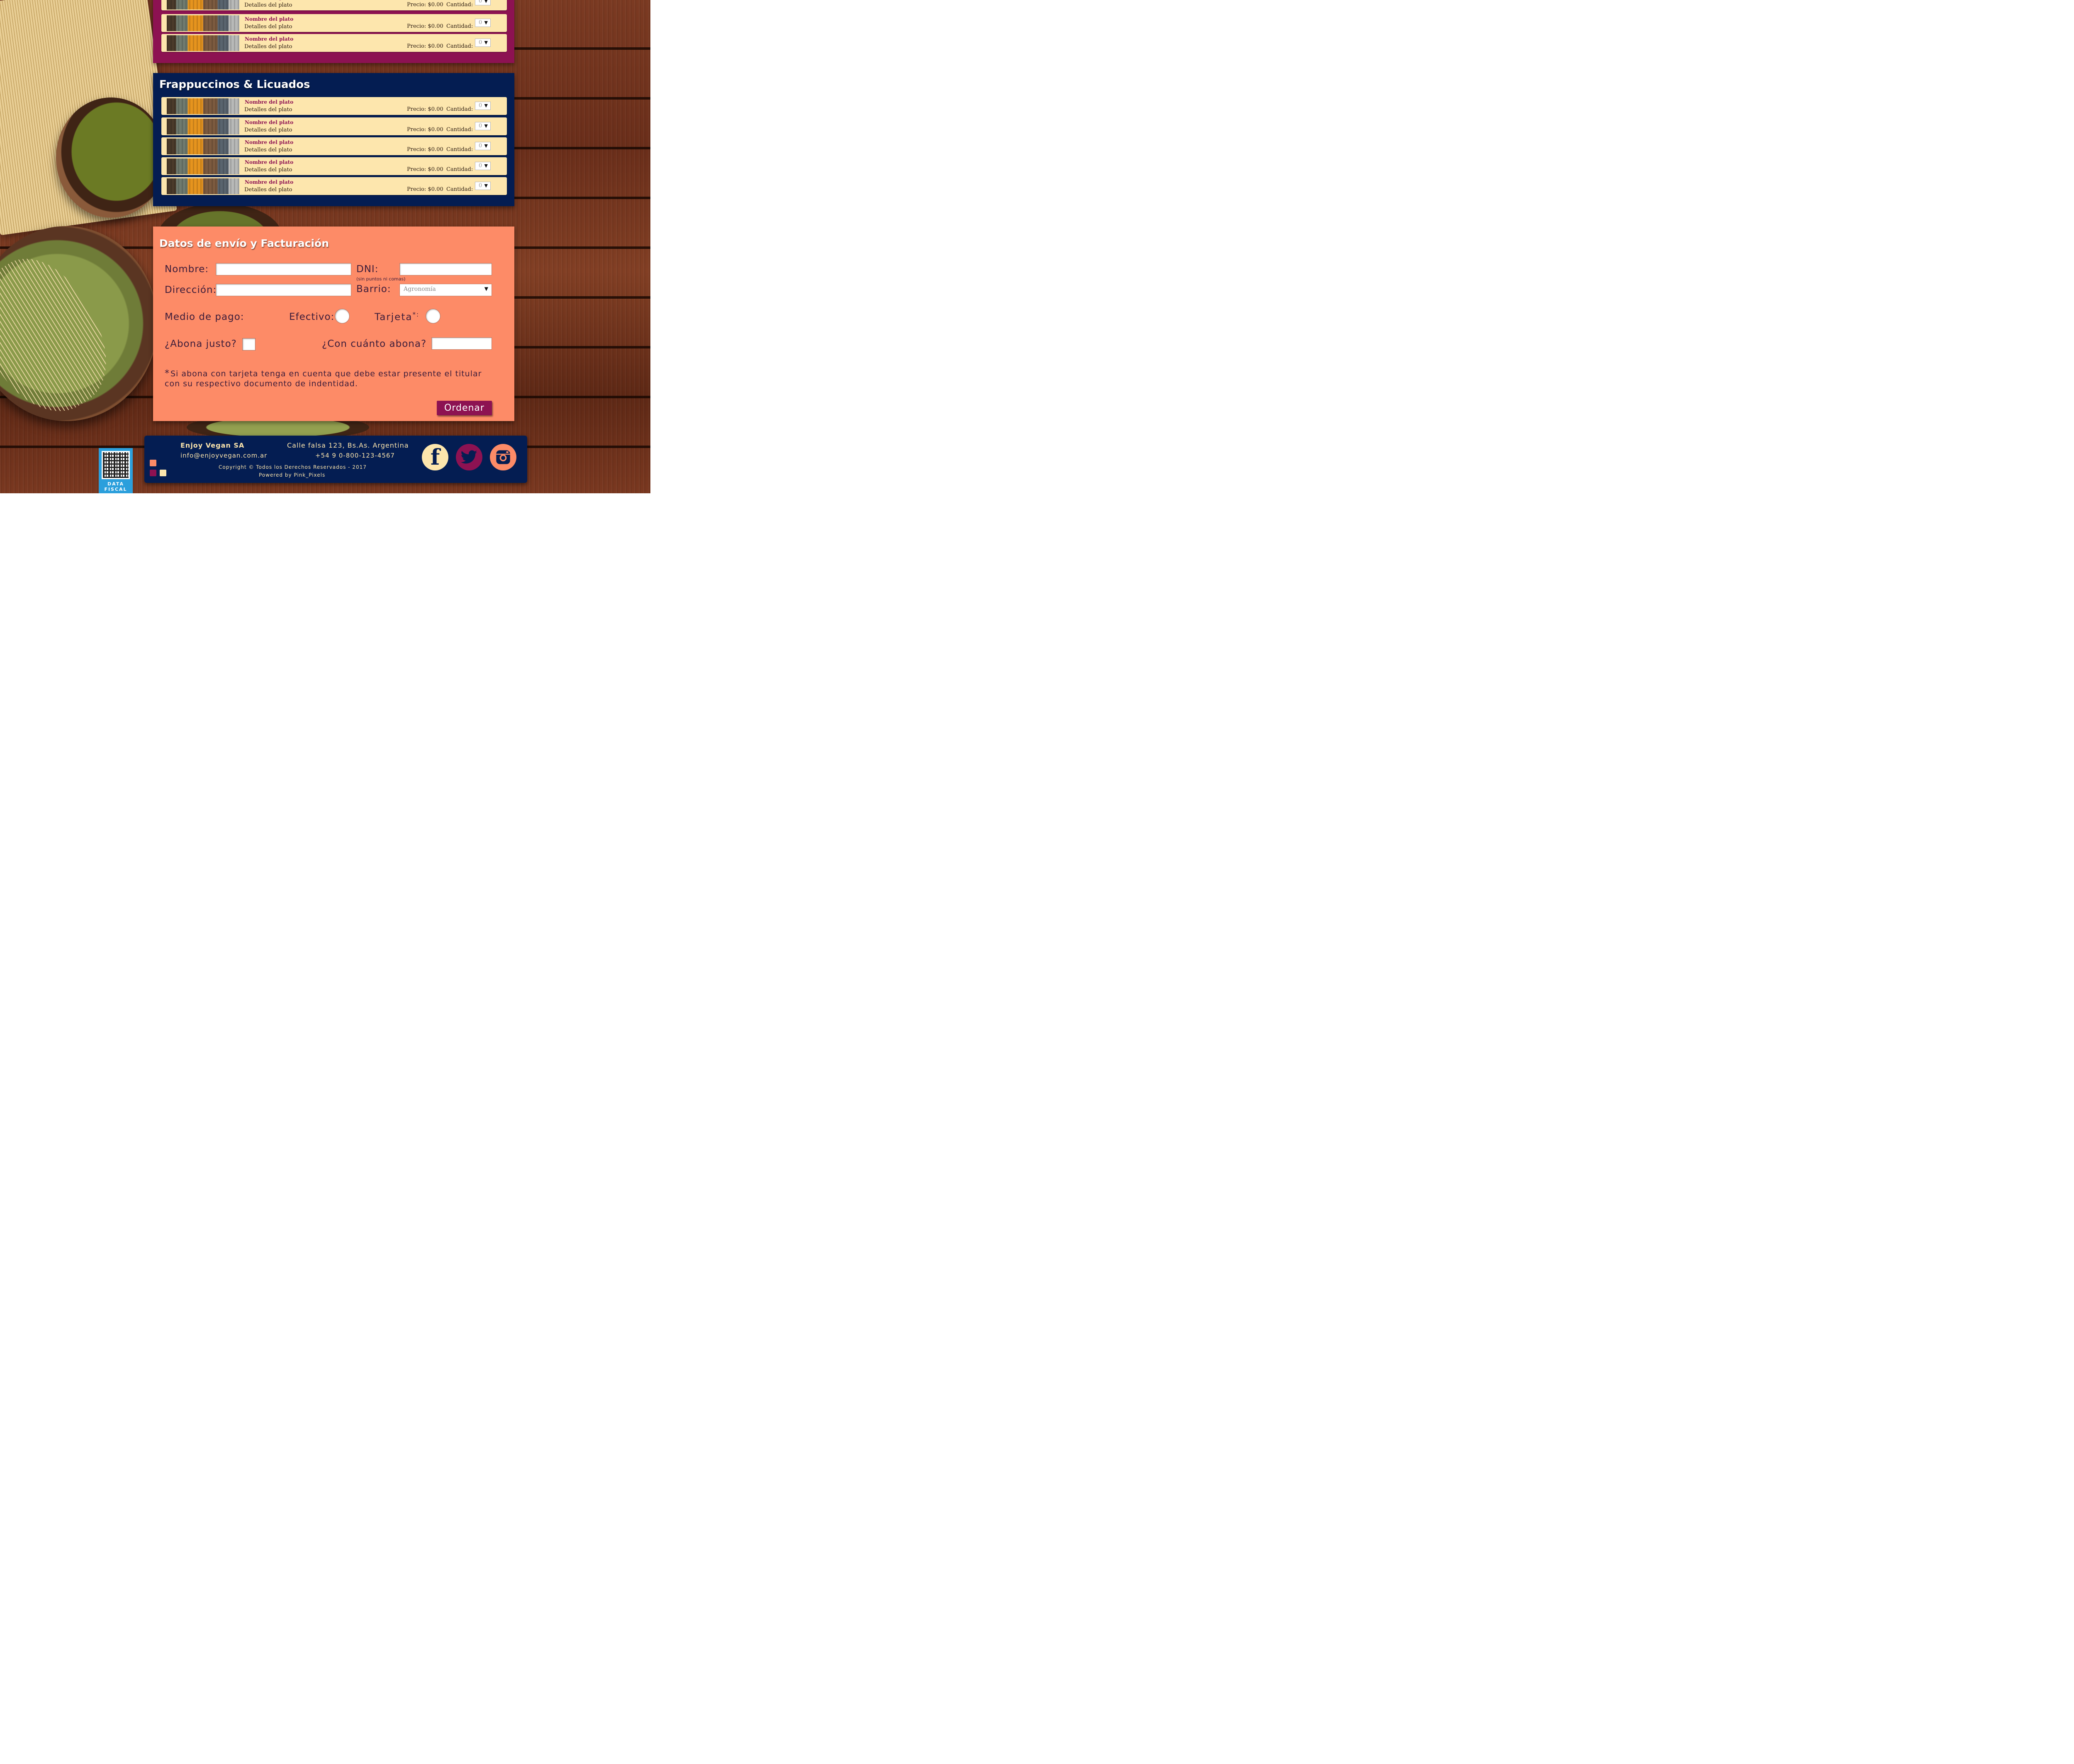 This screenshot has height=1764, width=2074. Describe the element at coordinates (234, 84) in the screenshot. I see `section-title: Frappuccinos & Licuados` at that location.